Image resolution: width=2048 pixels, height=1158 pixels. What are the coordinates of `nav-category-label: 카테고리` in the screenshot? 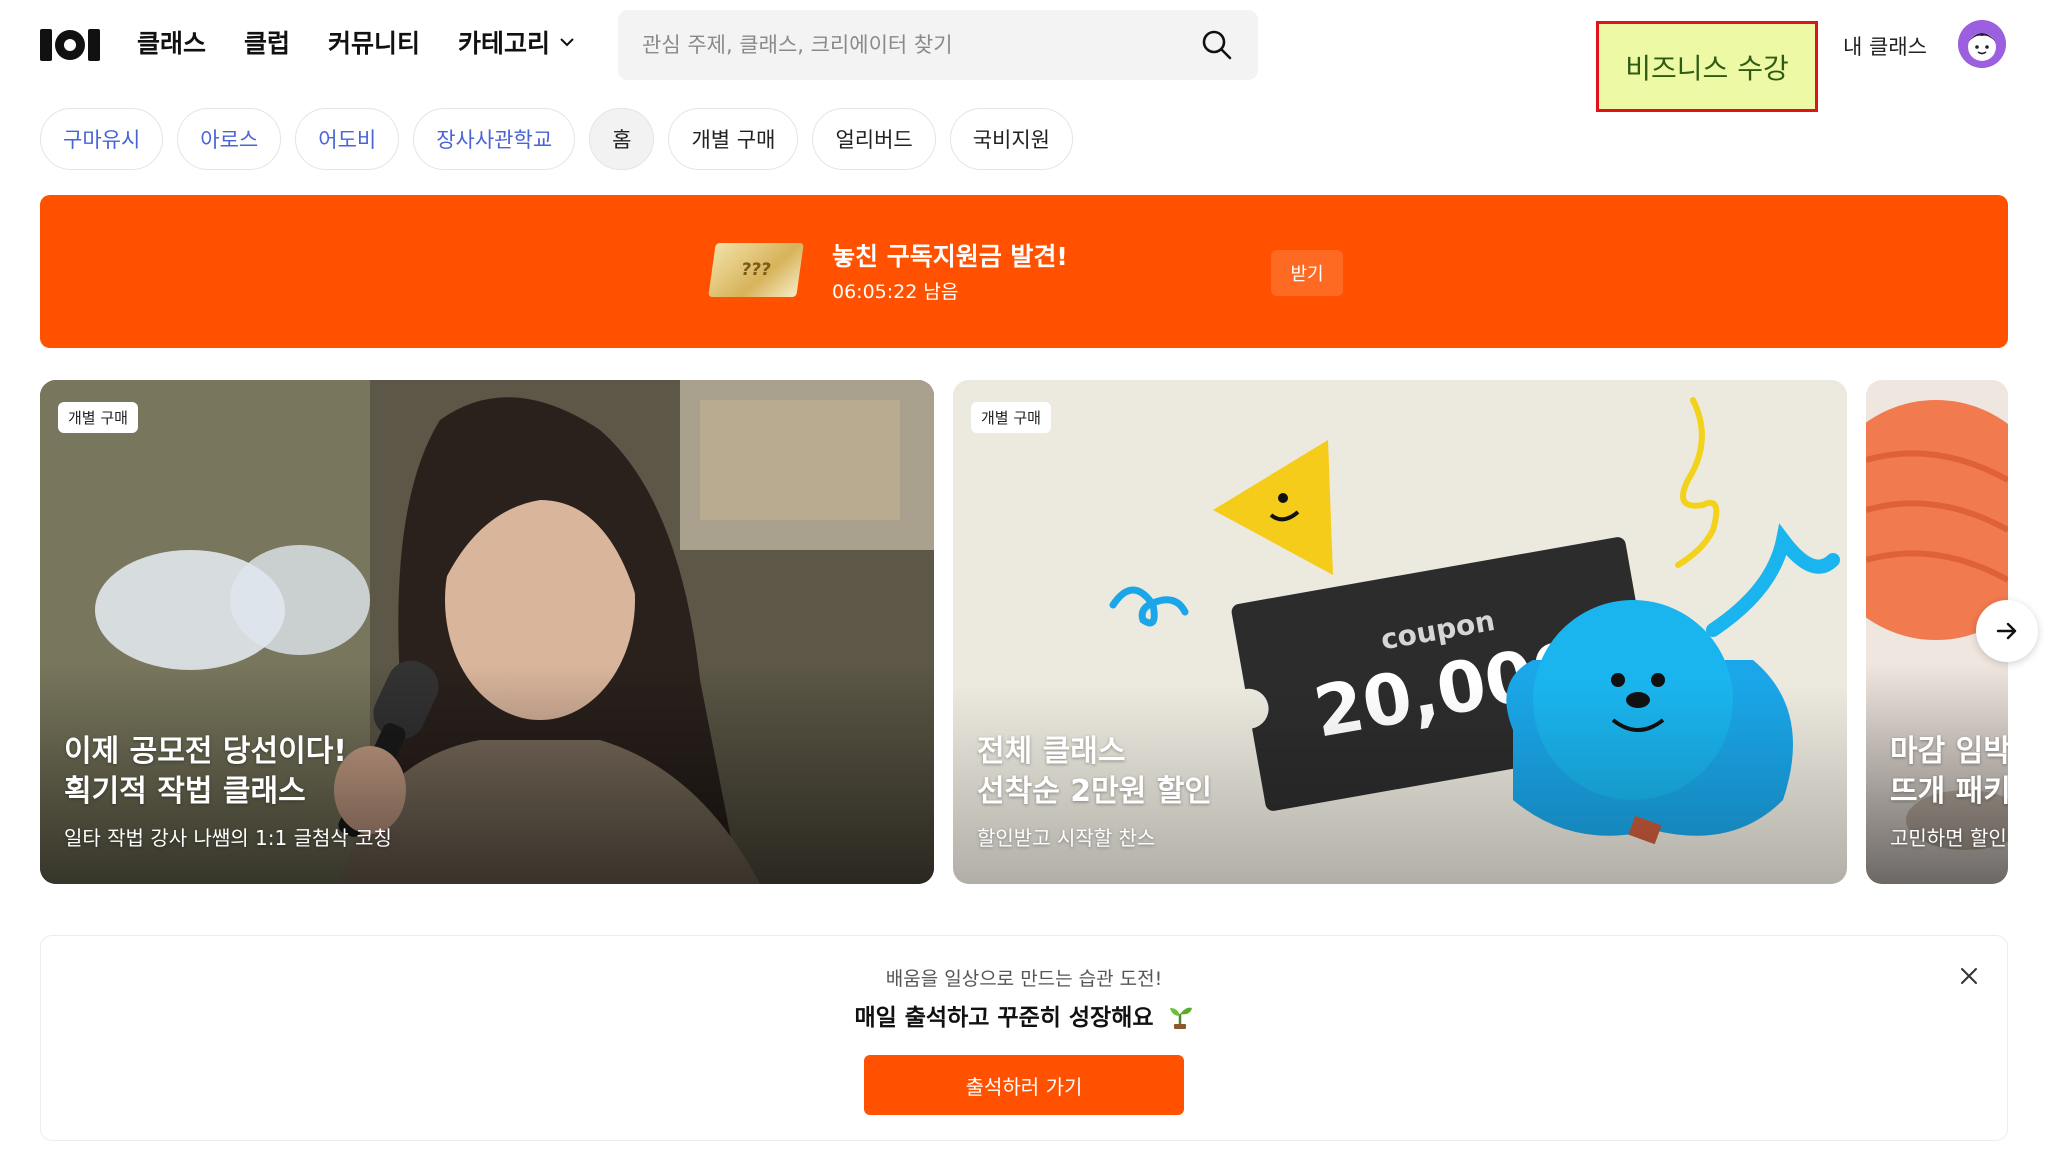 It's located at (504, 43).